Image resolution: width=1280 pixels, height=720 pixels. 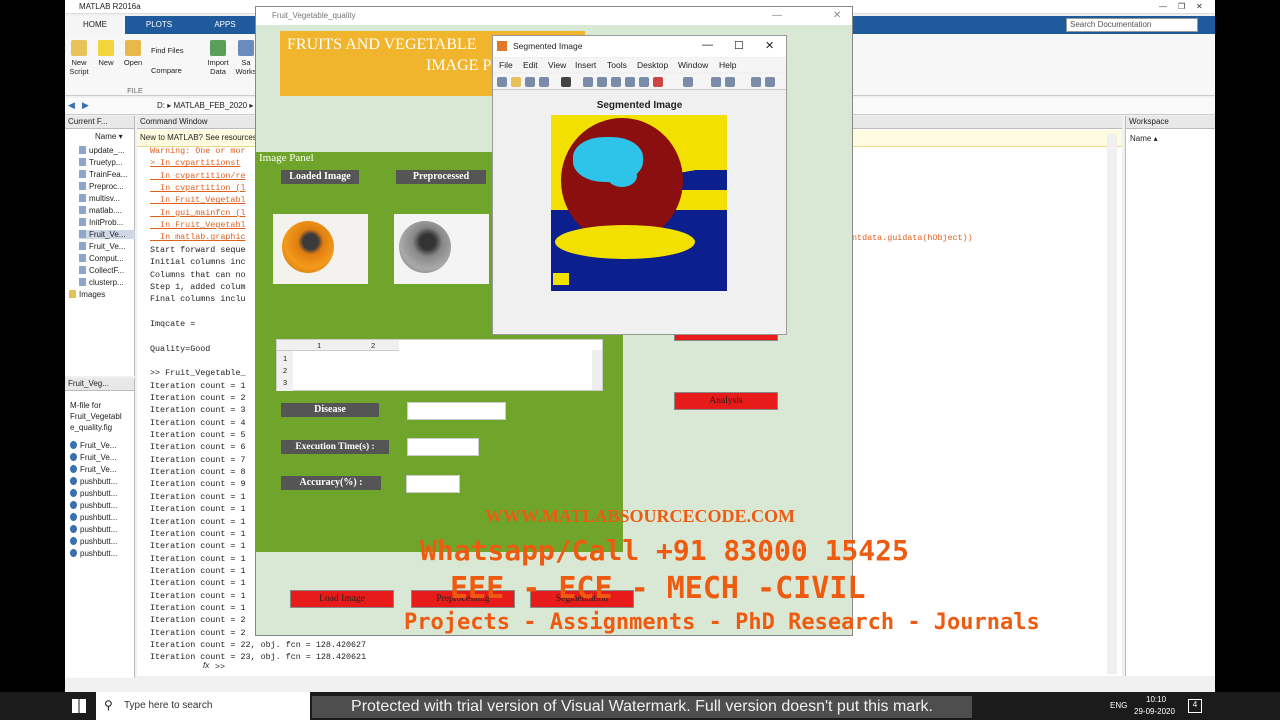 What do you see at coordinates (197, 188) in the screenshot?
I see `command-output-line: In cvpartition (l` at bounding box center [197, 188].